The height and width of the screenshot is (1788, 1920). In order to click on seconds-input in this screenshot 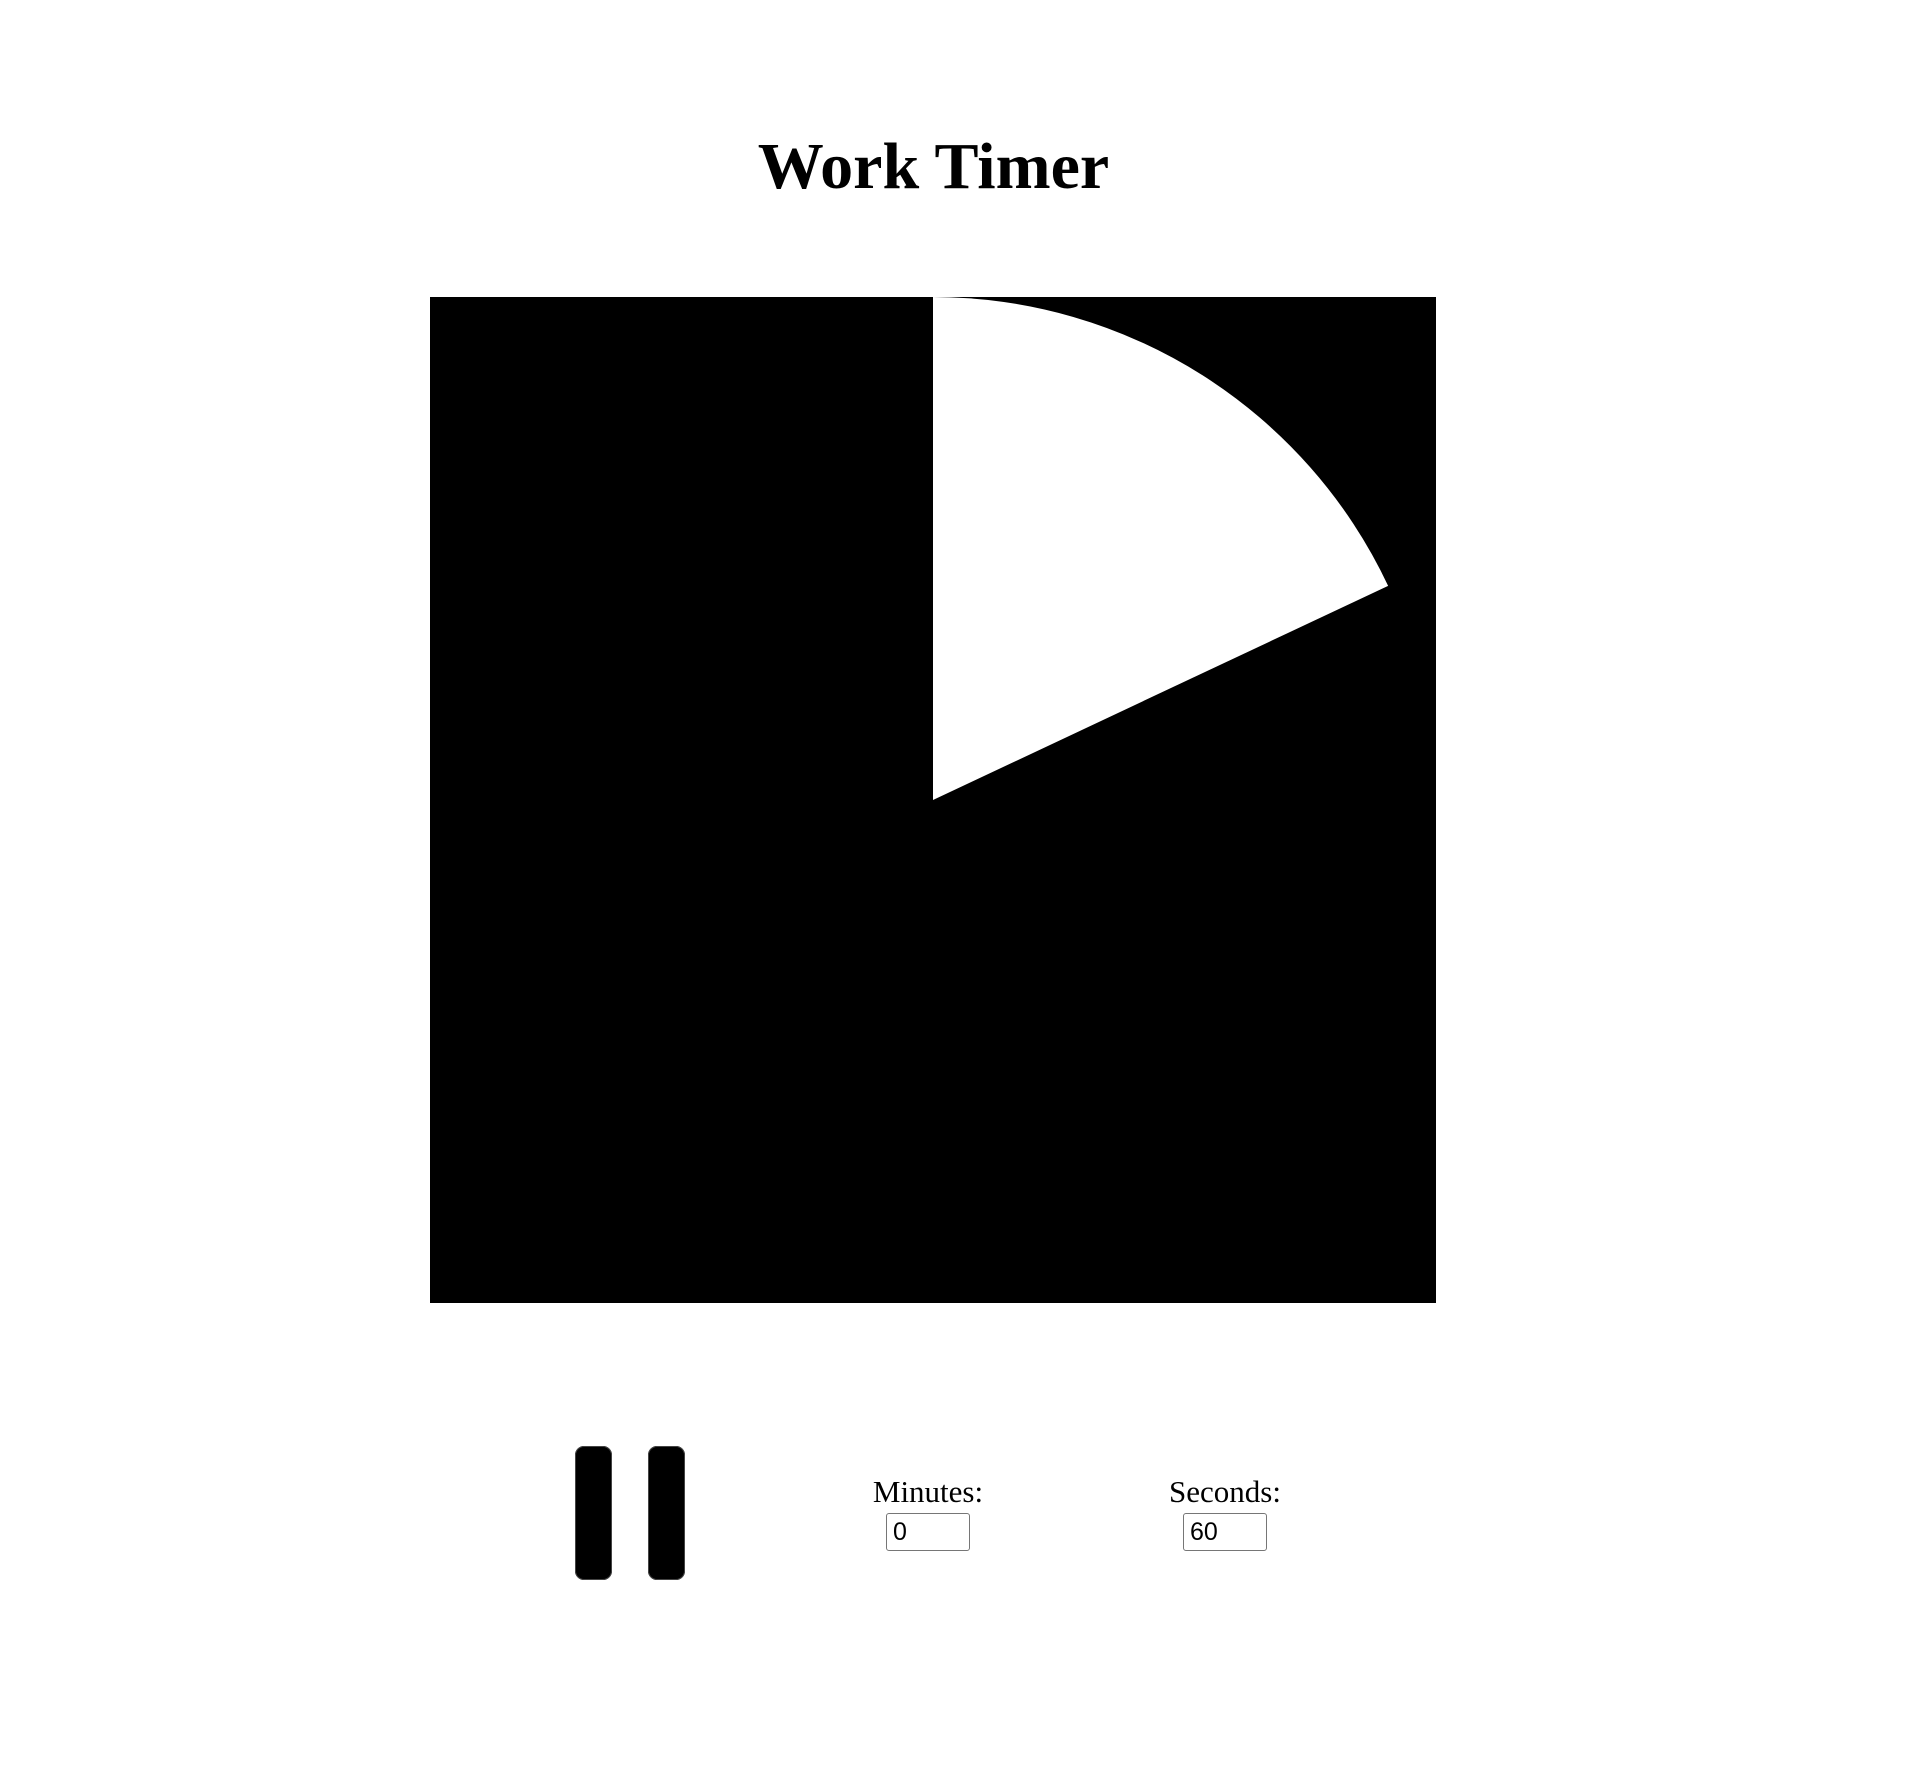, I will do `click(1225, 1532)`.